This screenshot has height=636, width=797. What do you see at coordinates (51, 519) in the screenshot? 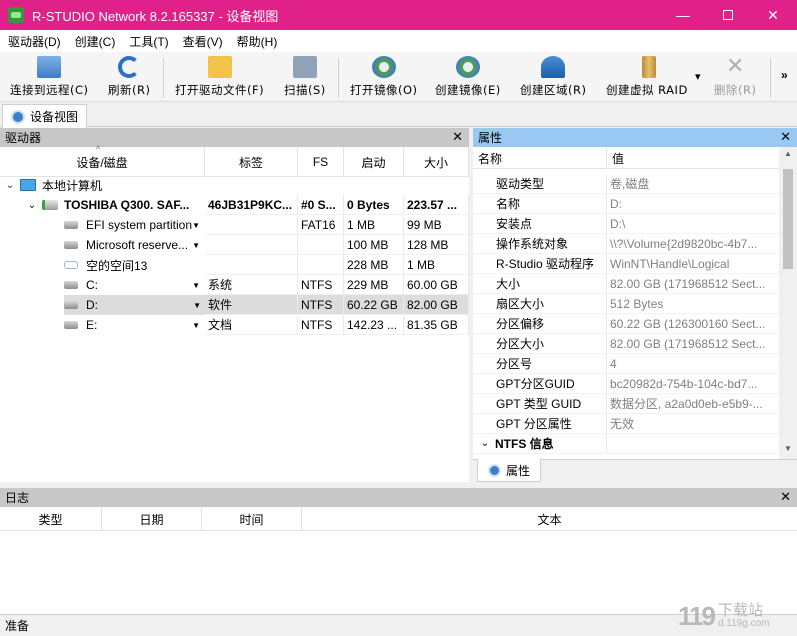
I see `column-log-type: 类型` at bounding box center [51, 519].